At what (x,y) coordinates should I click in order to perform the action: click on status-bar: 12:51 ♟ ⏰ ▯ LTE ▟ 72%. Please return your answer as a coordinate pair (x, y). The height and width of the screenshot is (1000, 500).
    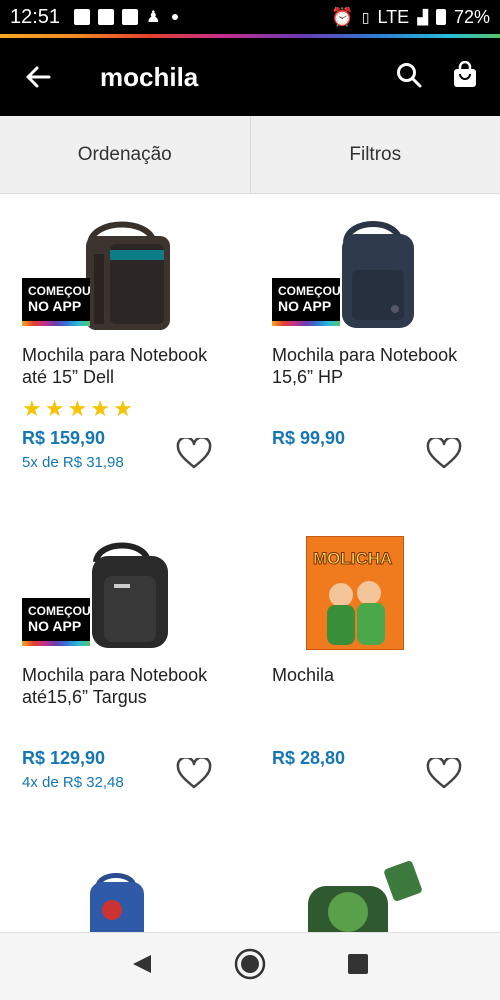
    Looking at the image, I should click on (250, 17).